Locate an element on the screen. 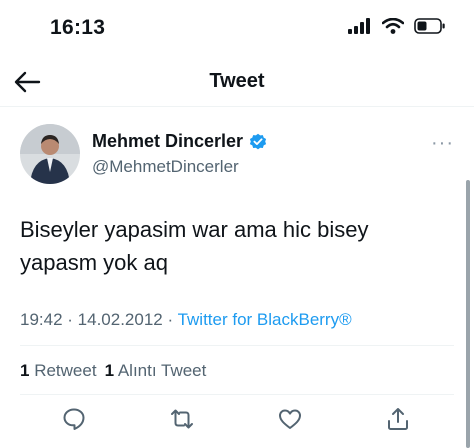  avatar-image is located at coordinates (50, 154).